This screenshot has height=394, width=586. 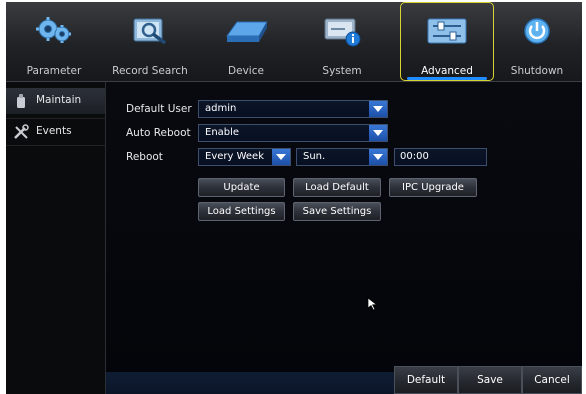 What do you see at coordinates (337, 187) in the screenshot?
I see `load-default-button: Load Default` at bounding box center [337, 187].